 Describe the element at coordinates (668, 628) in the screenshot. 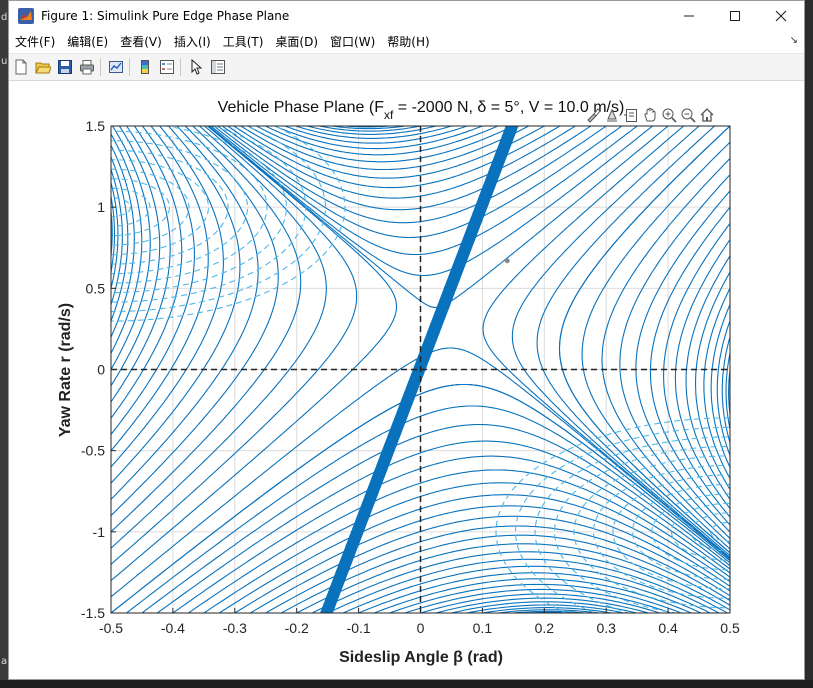

I see `x-tick-label: 0.4` at that location.